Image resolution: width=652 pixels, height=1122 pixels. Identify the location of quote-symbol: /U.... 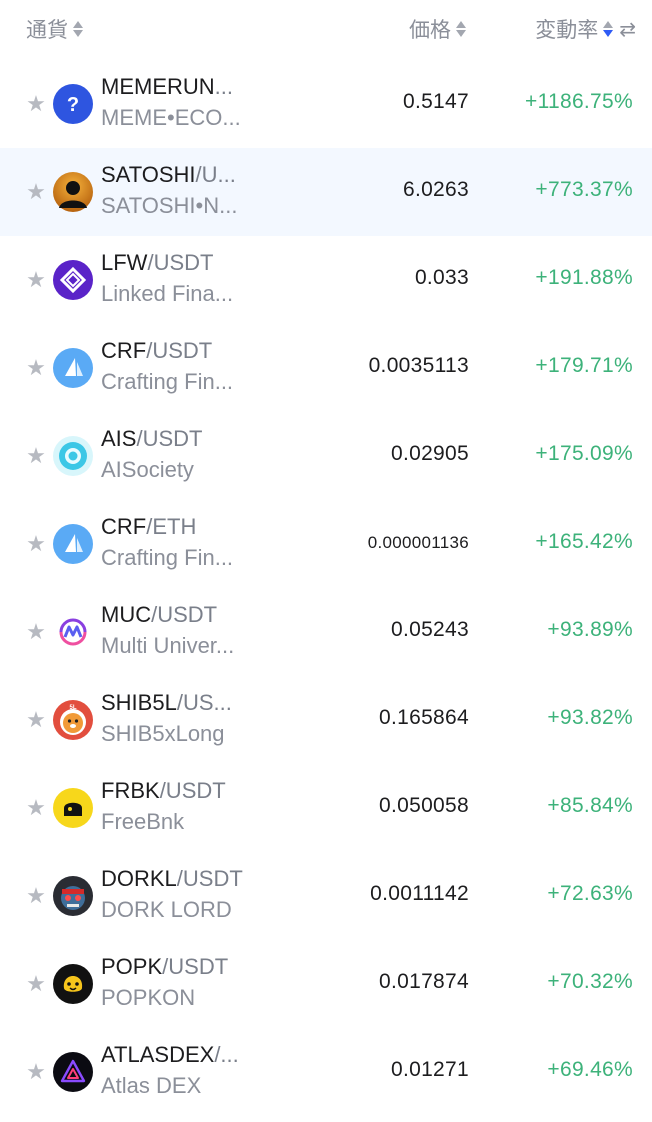
(215, 174).